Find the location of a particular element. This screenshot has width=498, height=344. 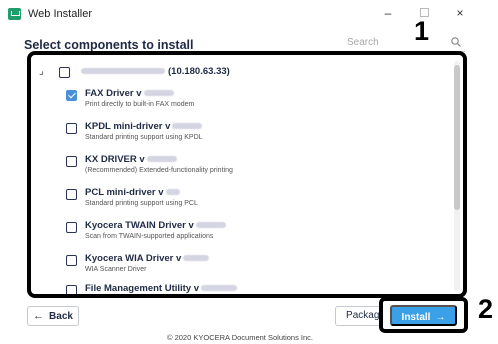

component-row: File Management Utility v is located at coordinates (242, 288).